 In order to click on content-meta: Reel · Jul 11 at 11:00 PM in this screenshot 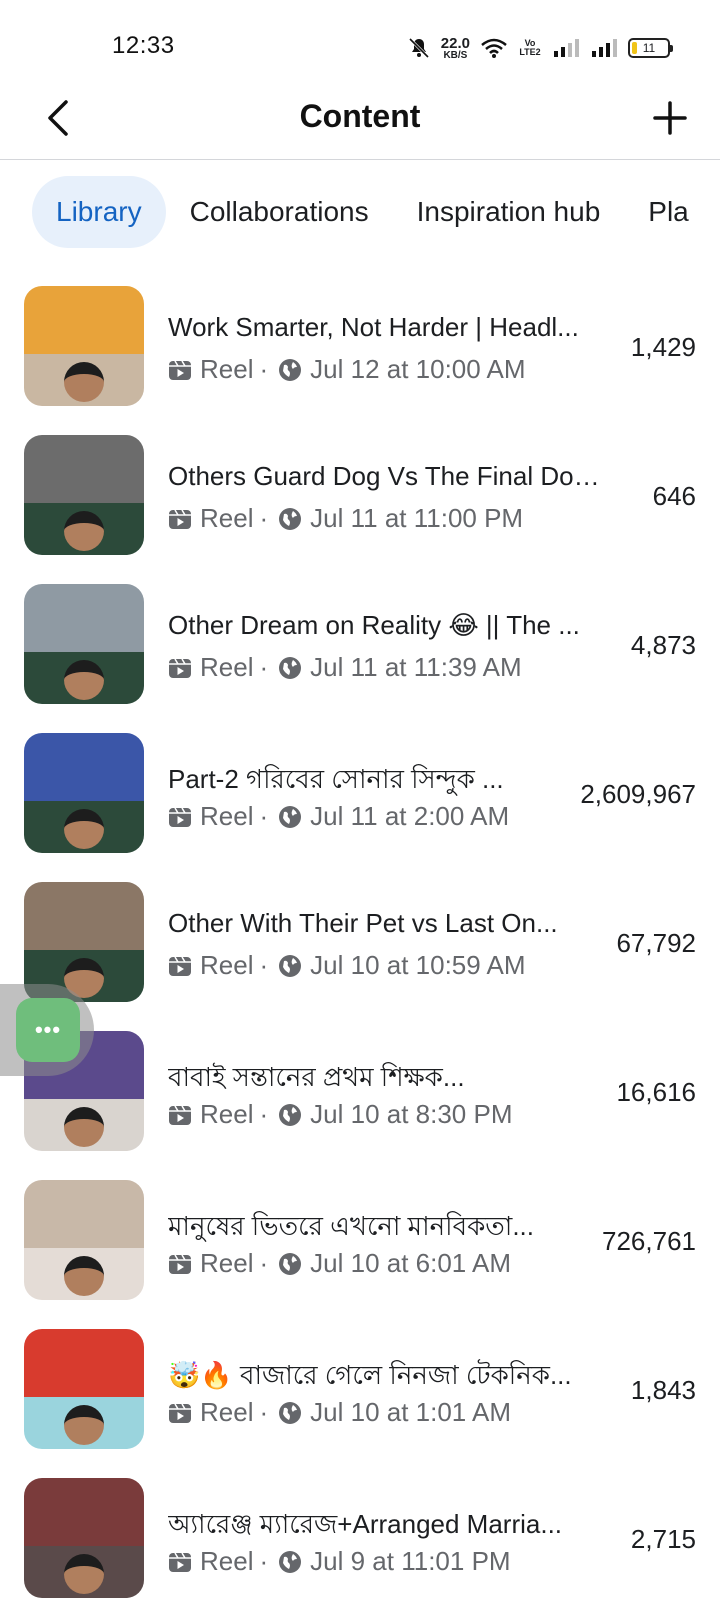, I will do `click(345, 518)`.